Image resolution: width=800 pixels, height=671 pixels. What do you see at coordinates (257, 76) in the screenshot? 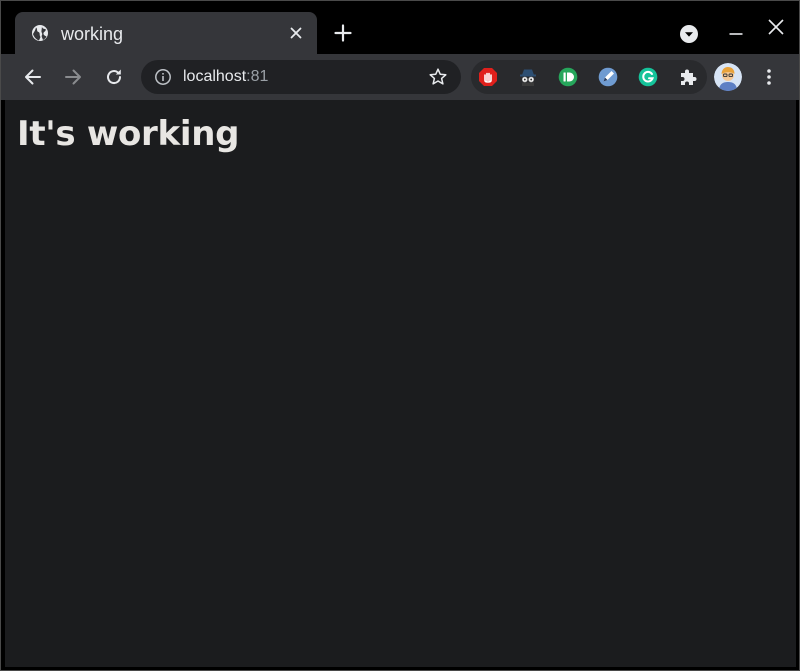
I see `url-port: :81` at bounding box center [257, 76].